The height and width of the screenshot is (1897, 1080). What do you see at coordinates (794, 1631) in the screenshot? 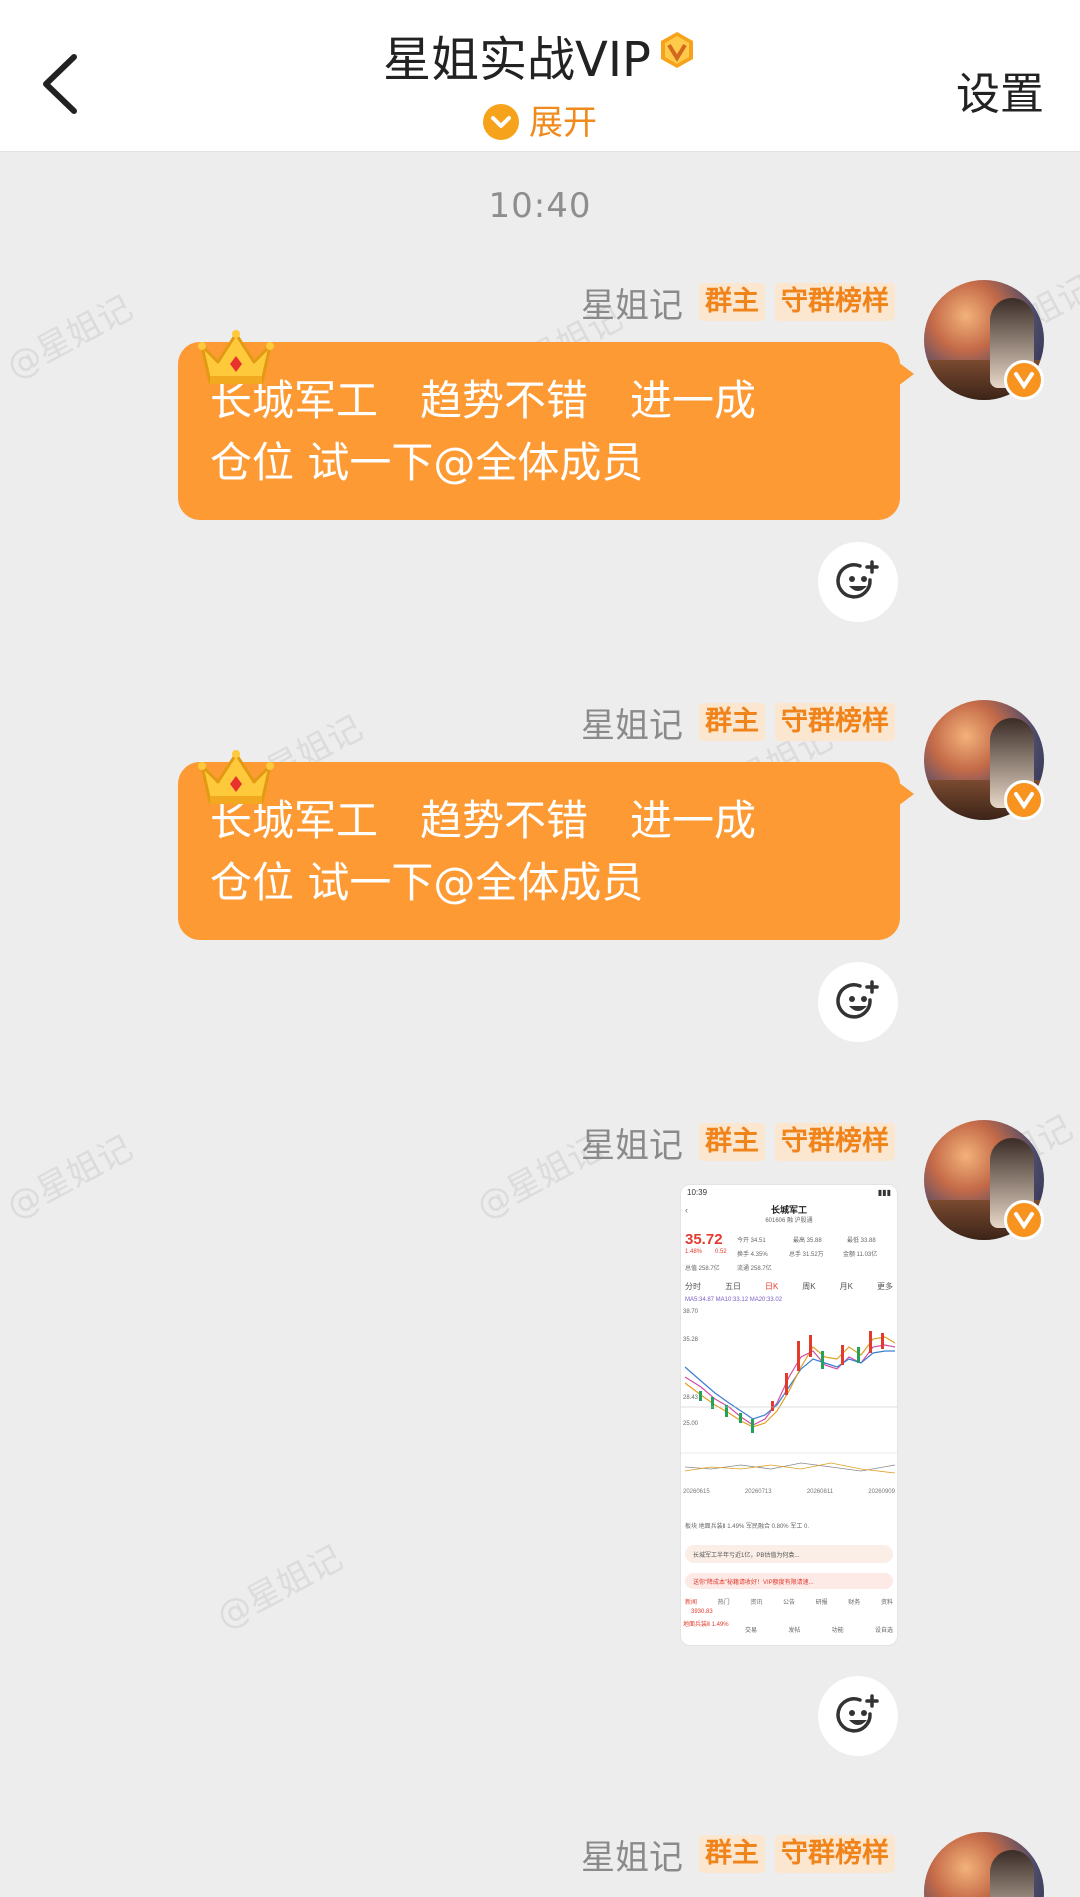
I see `bottom-action: 发帖` at bounding box center [794, 1631].